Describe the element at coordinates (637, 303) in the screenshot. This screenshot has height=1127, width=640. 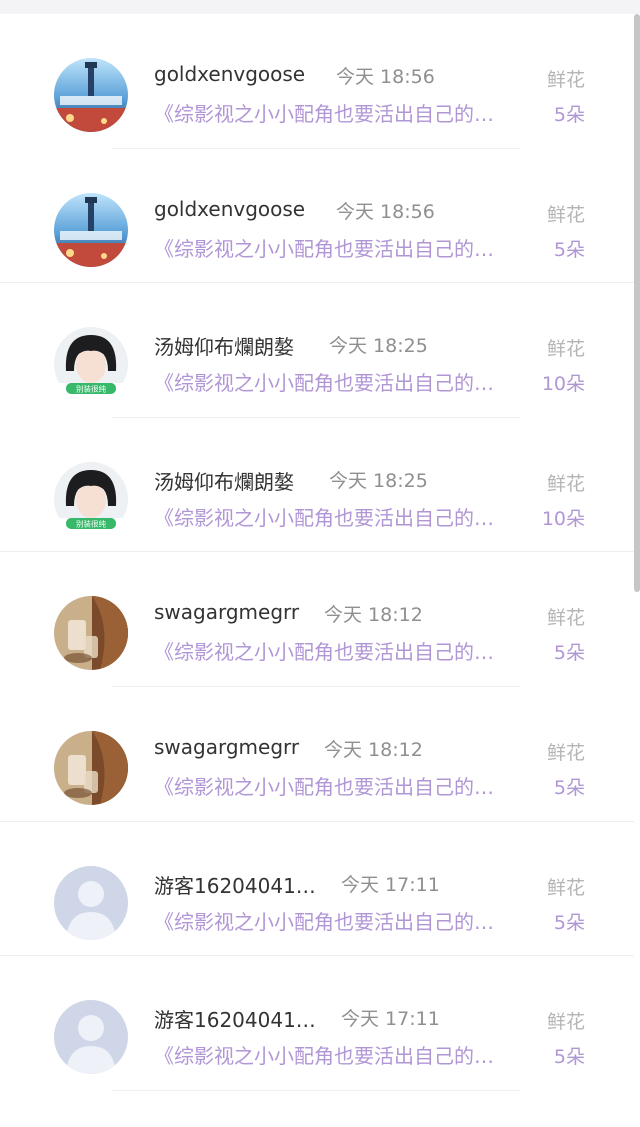
I see `scrollbar` at that location.